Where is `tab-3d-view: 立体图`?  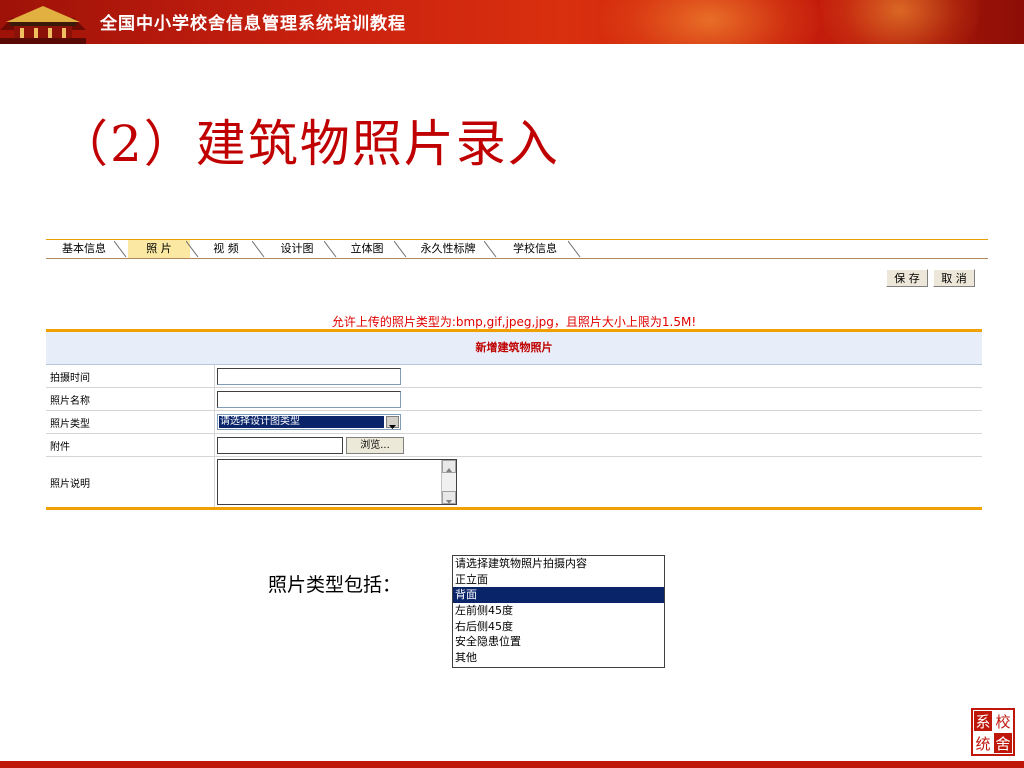
tab-3d-view: 立体图 is located at coordinates (371, 249).